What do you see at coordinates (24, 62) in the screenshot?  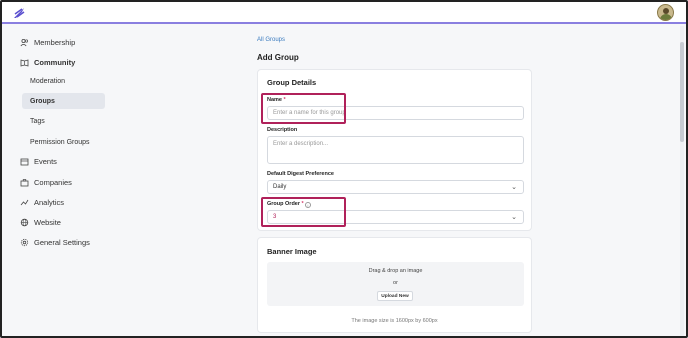 I see `book-icon` at bounding box center [24, 62].